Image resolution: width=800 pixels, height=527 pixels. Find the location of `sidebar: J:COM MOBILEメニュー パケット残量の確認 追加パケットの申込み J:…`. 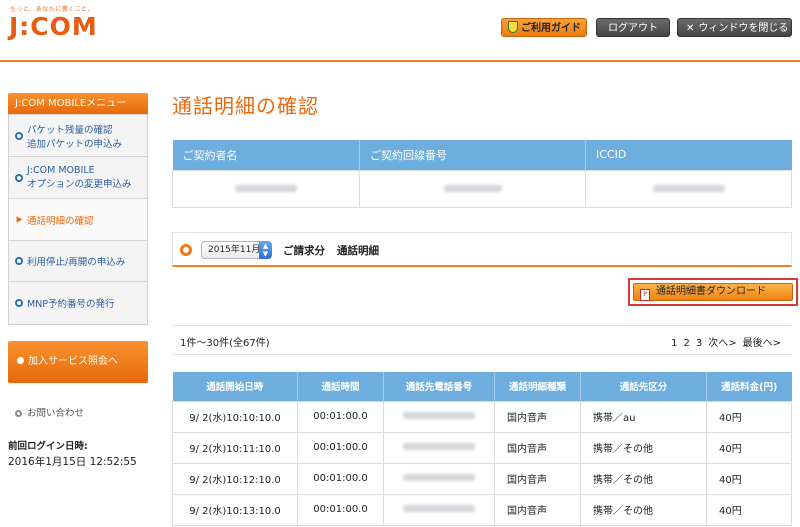

sidebar: J:COM MOBILEメニュー パケット残量の確認 追加パケットの申込み J:… is located at coordinates (78, 209).